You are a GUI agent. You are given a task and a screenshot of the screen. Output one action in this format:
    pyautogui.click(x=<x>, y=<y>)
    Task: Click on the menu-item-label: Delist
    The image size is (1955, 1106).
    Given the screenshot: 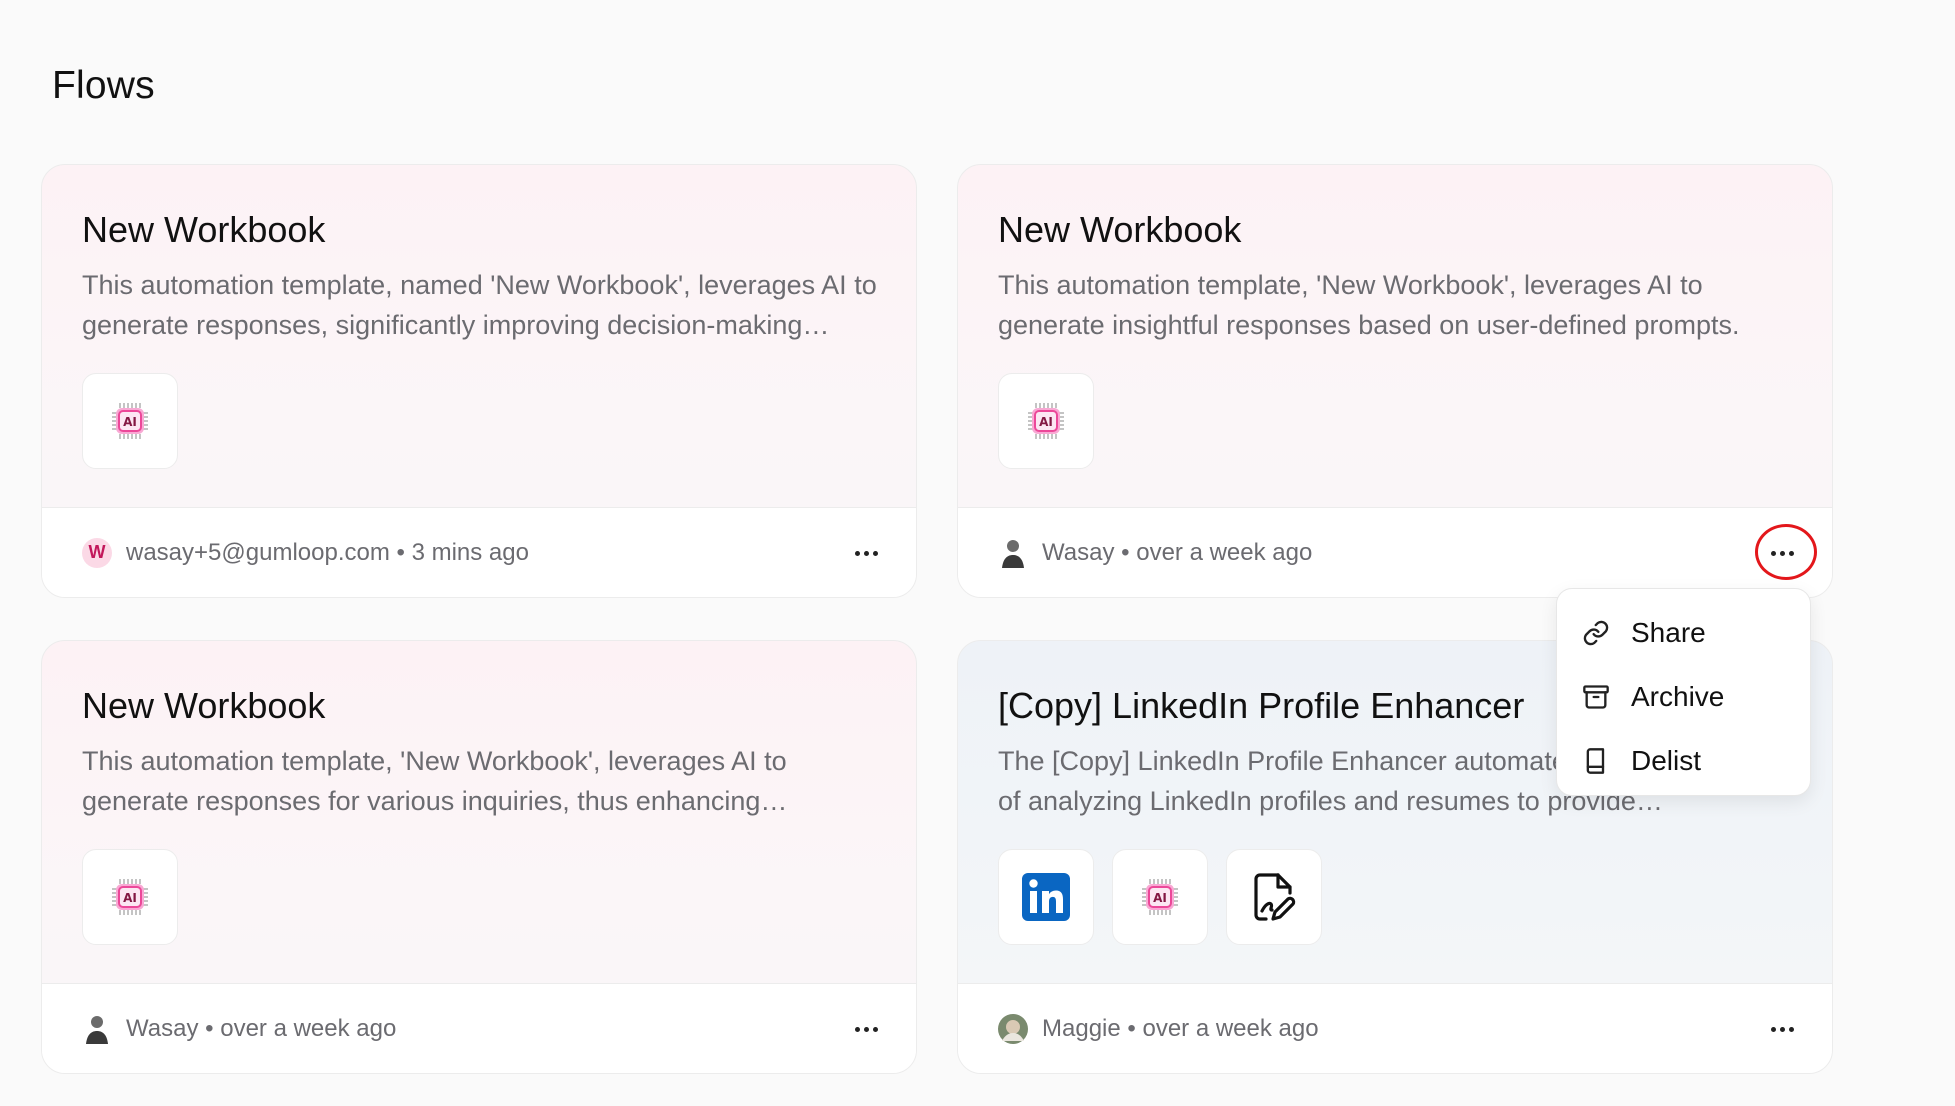 What is the action you would take?
    pyautogui.click(x=1666, y=760)
    